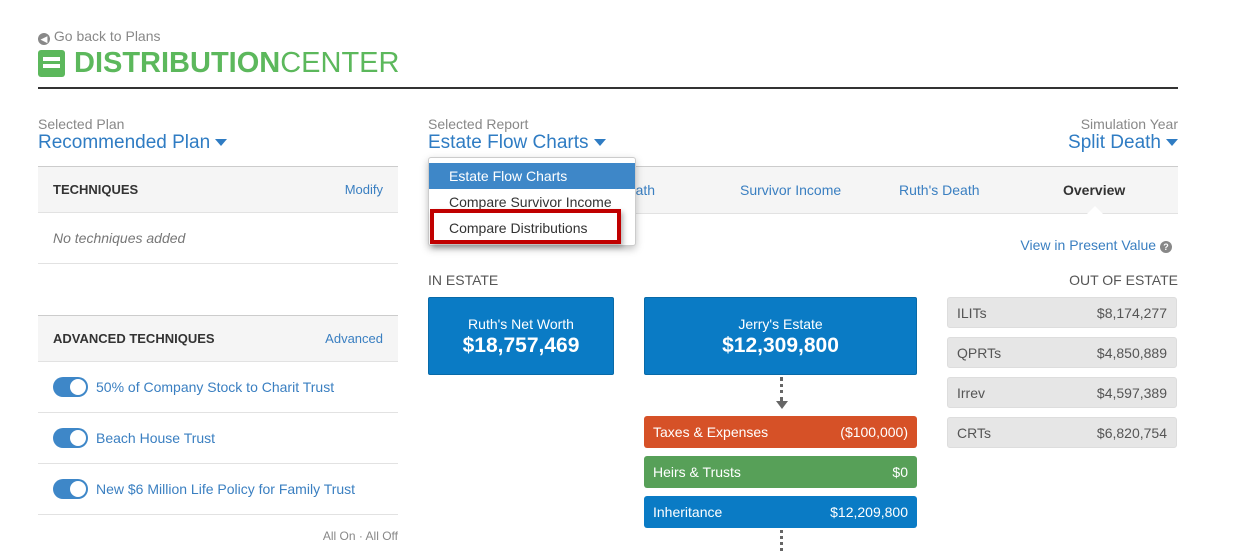 The width and height of the screenshot is (1234, 551). What do you see at coordinates (517, 135) in the screenshot?
I see `report-selector: Selected Report Estate Flow Charts` at bounding box center [517, 135].